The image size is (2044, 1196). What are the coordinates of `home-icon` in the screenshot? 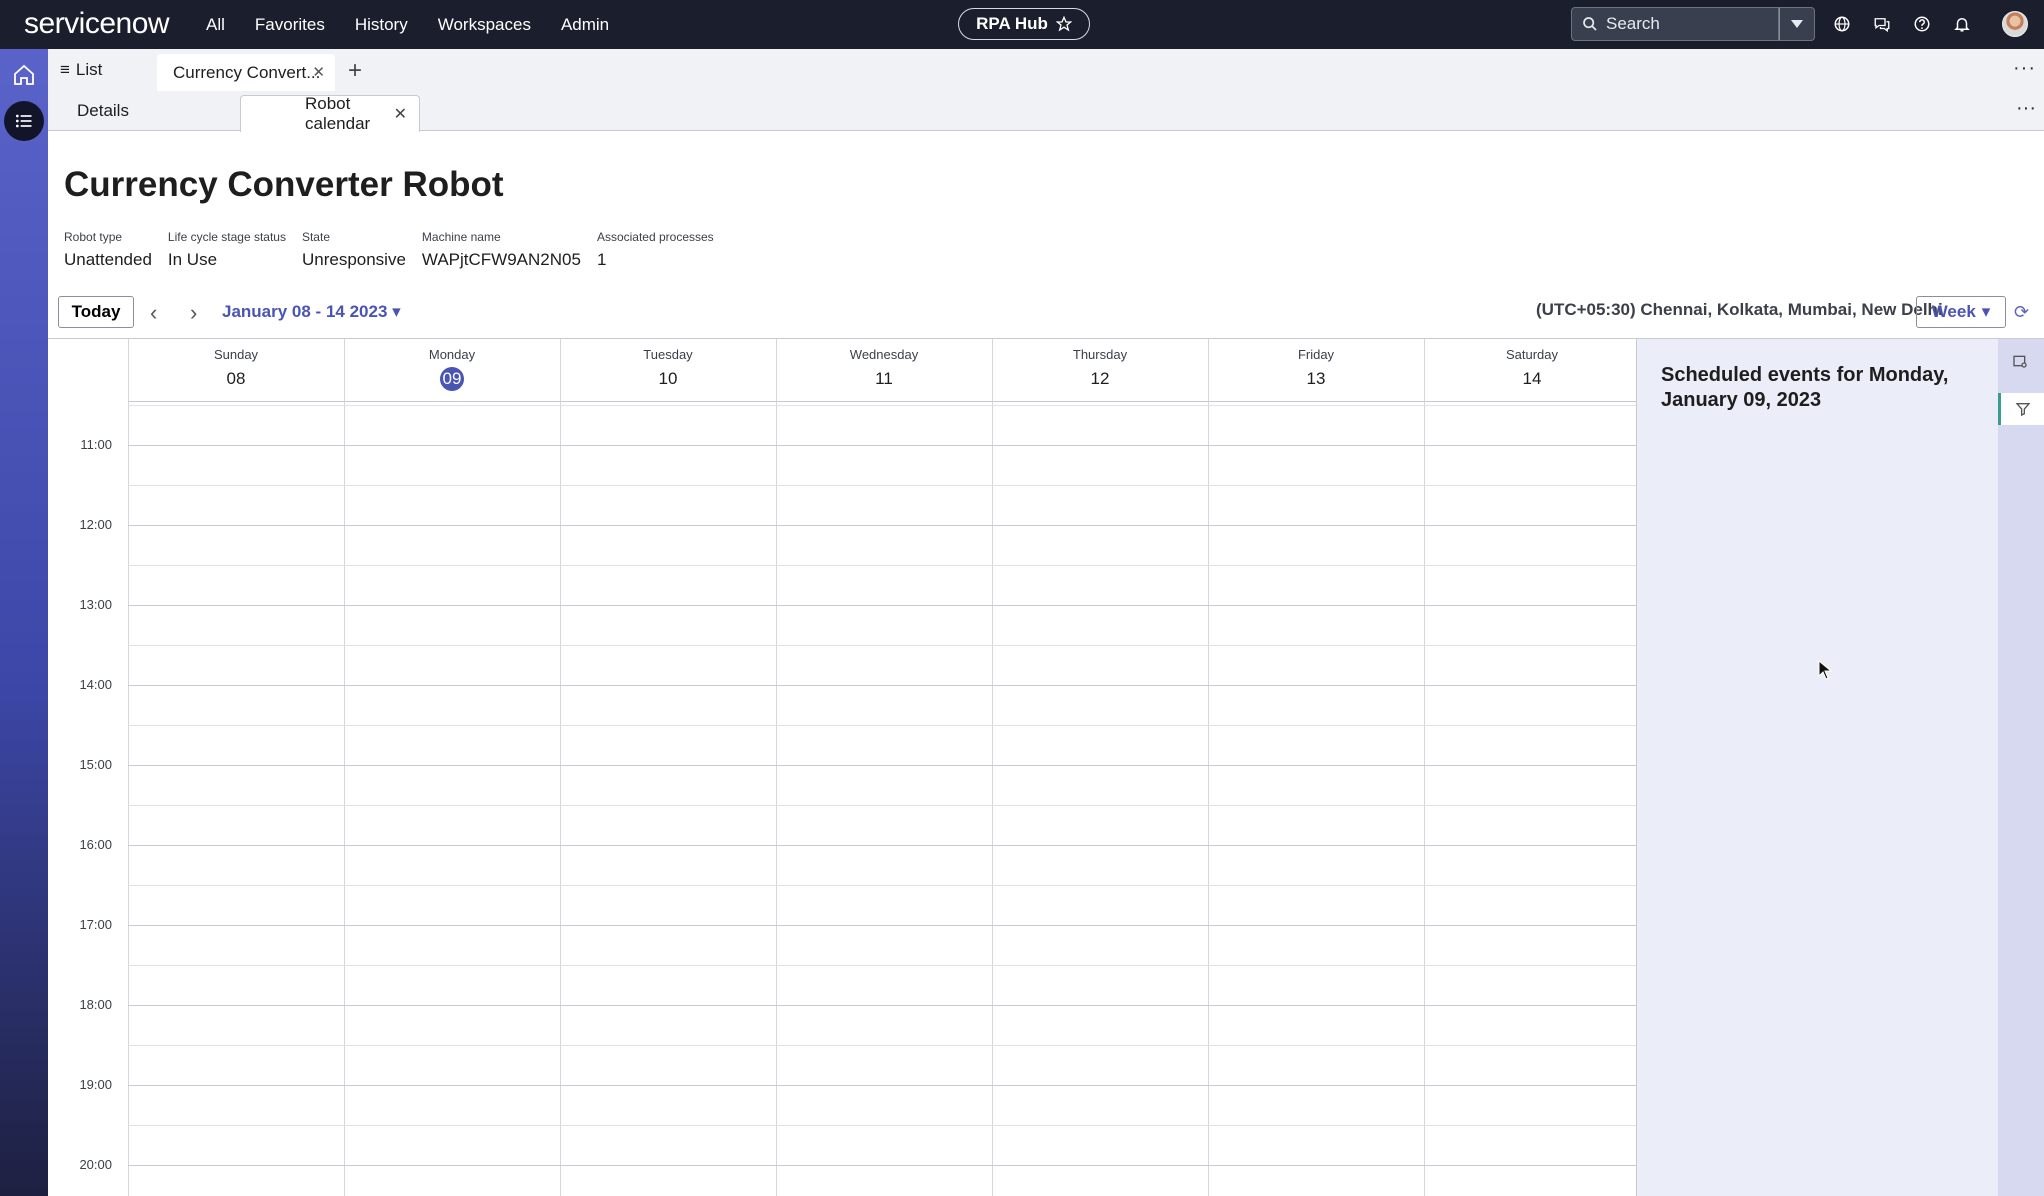 It's located at (24, 75).